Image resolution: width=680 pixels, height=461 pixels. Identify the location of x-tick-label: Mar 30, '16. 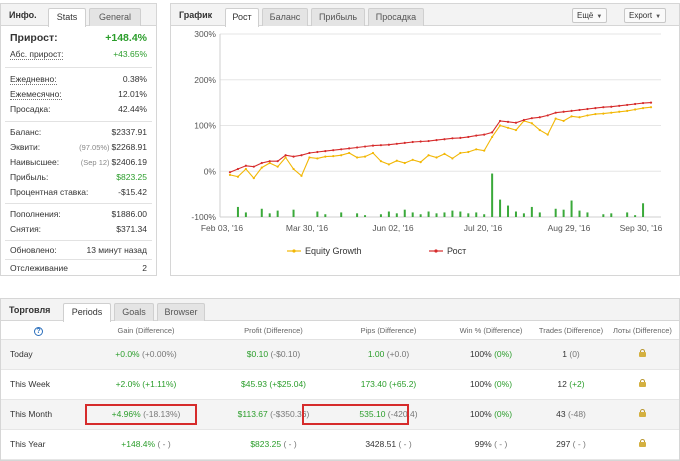
(307, 228).